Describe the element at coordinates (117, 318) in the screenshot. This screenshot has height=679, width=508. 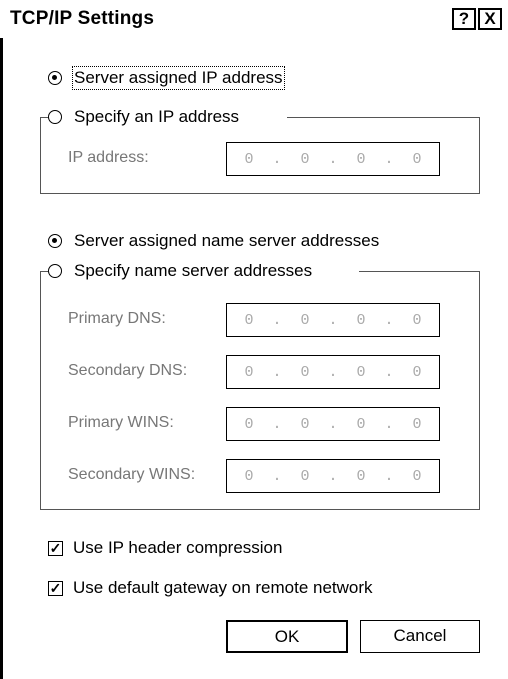
I see `primary-dns-label: Primary DNS:` at that location.